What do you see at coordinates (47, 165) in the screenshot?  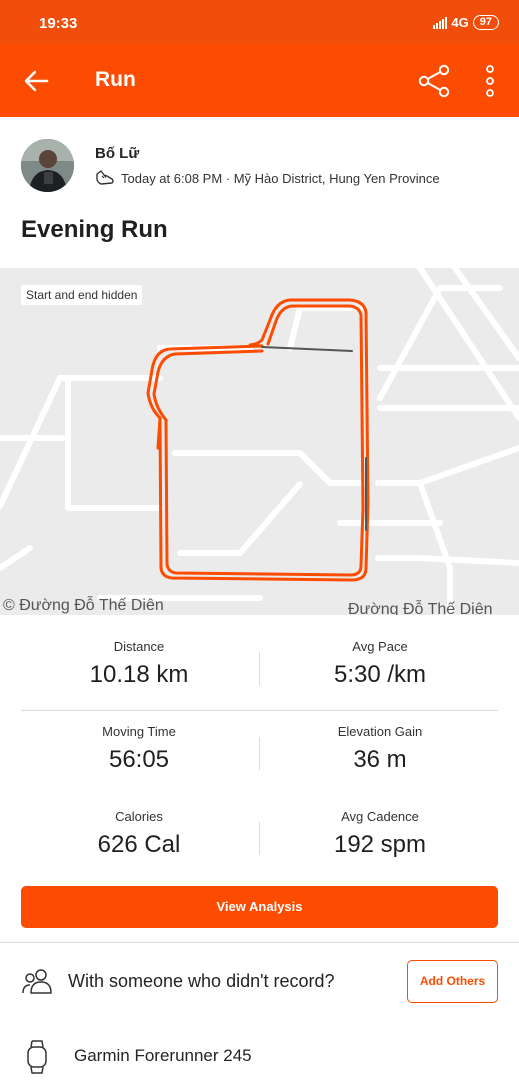 I see `avatar` at bounding box center [47, 165].